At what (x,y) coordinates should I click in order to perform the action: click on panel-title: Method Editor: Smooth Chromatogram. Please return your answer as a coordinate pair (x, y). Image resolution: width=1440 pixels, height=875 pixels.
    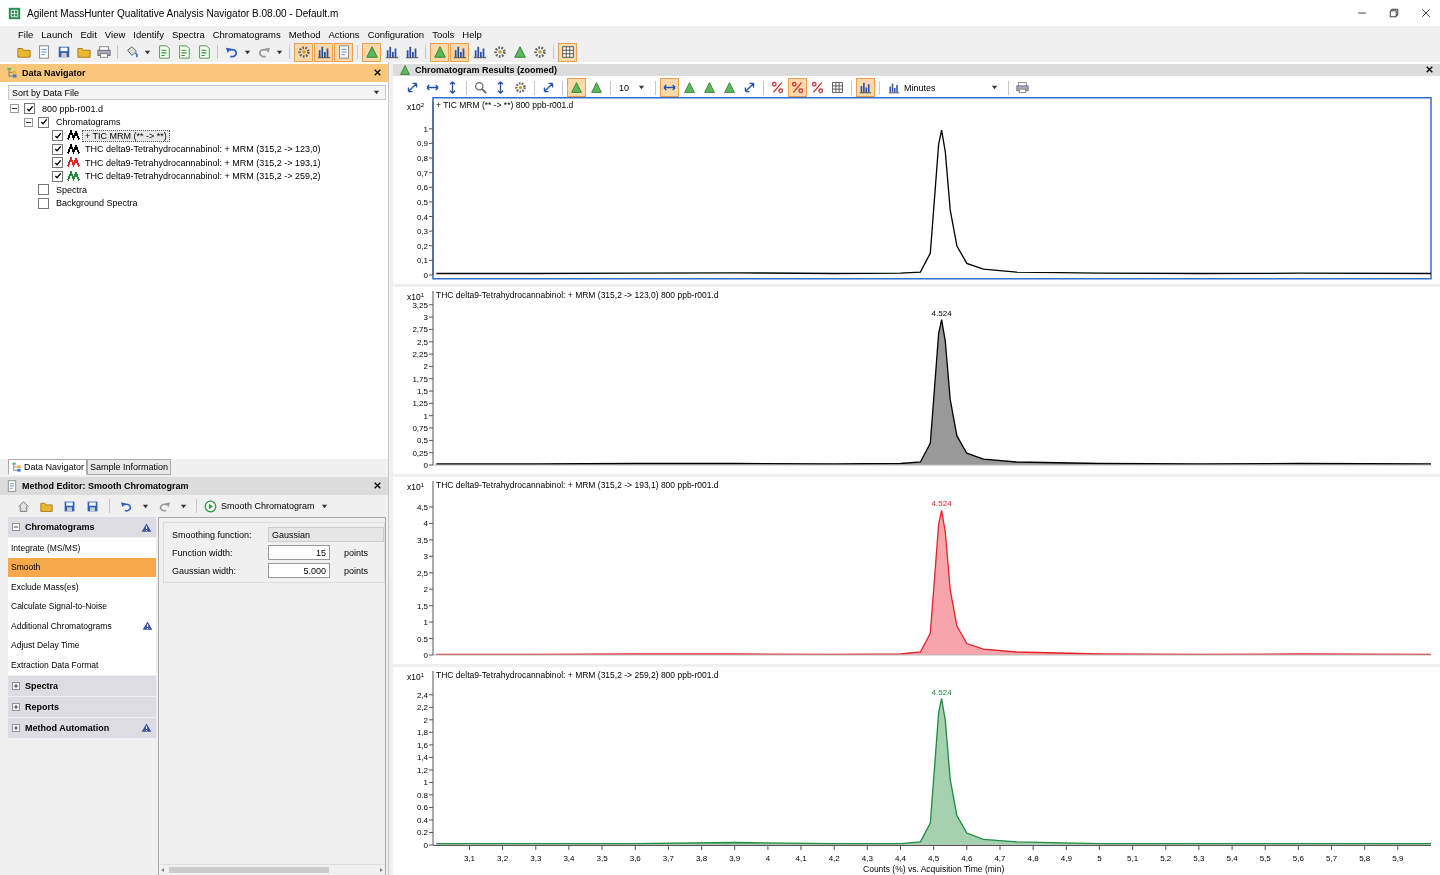
    Looking at the image, I should click on (105, 486).